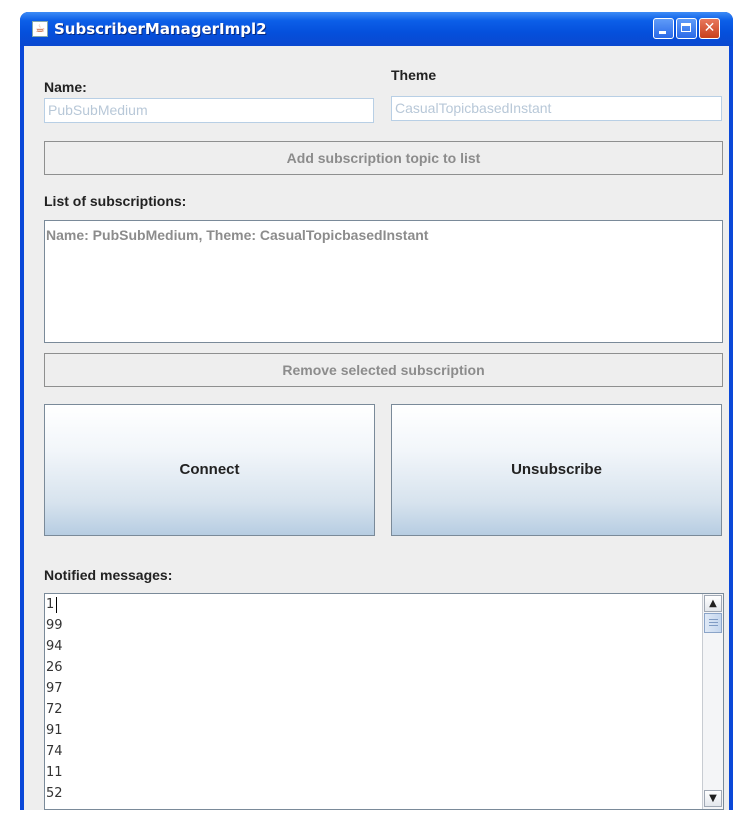 This screenshot has height=815, width=748. Describe the element at coordinates (50, 604) in the screenshot. I see `message-line: 1` at that location.